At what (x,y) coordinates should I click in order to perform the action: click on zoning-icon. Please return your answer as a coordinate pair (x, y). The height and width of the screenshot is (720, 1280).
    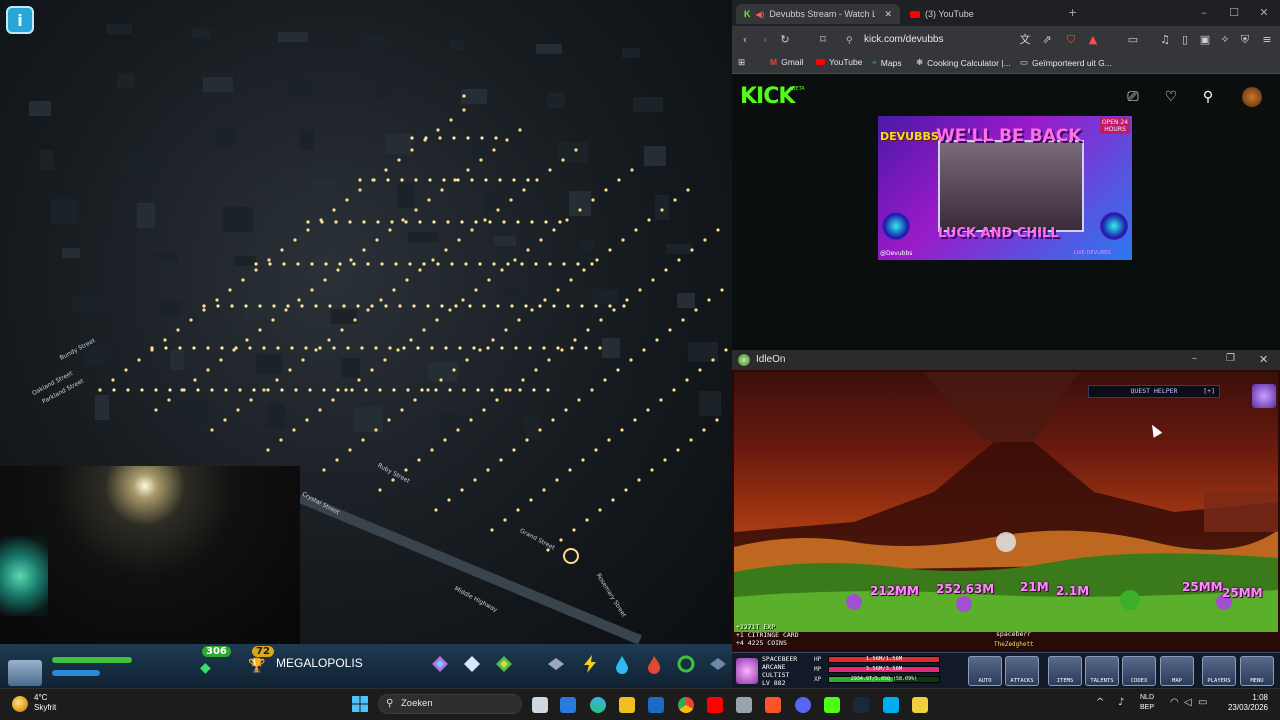
    Looking at the image, I should click on (440, 664).